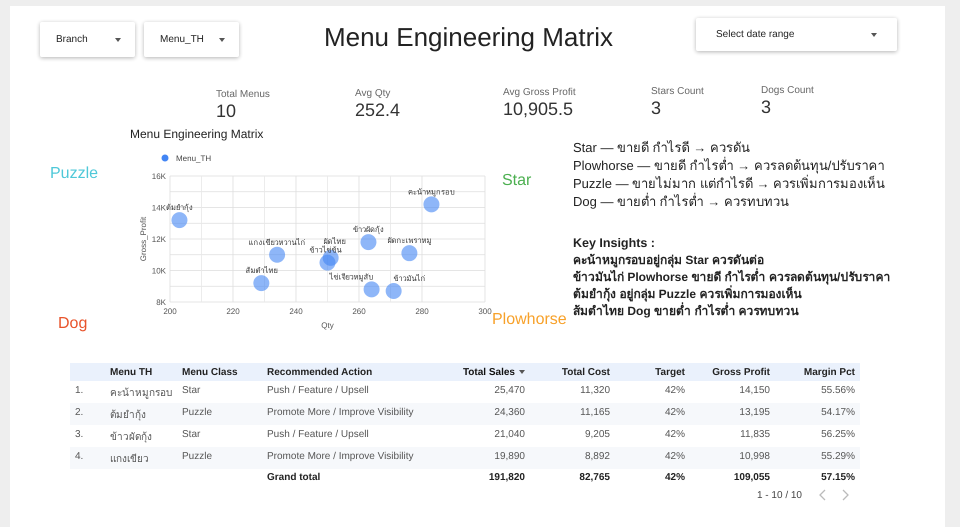 Image resolution: width=960 pixels, height=527 pixels. I want to click on total-cell: 191,820, so click(506, 477).